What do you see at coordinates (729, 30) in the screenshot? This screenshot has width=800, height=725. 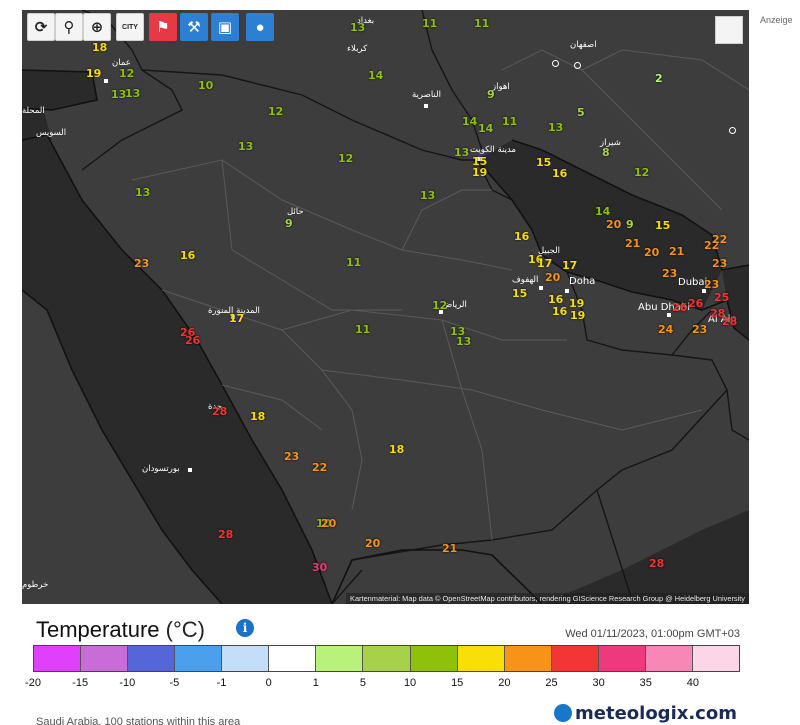 I see `share-button` at bounding box center [729, 30].